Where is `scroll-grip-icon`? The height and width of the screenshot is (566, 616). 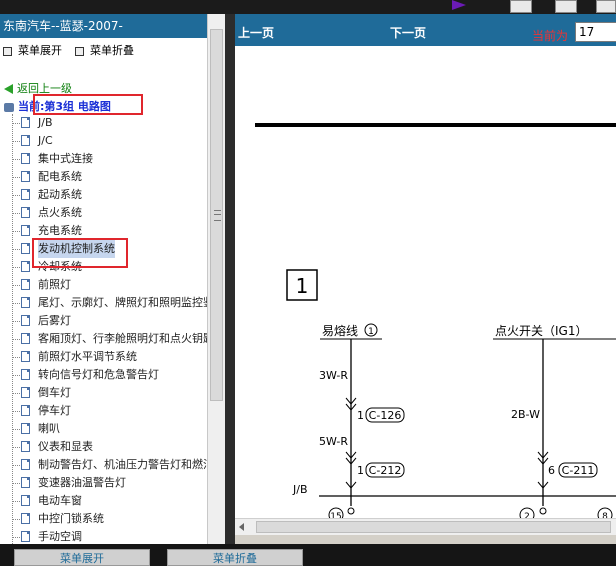 scroll-grip-icon is located at coordinates (217, 215).